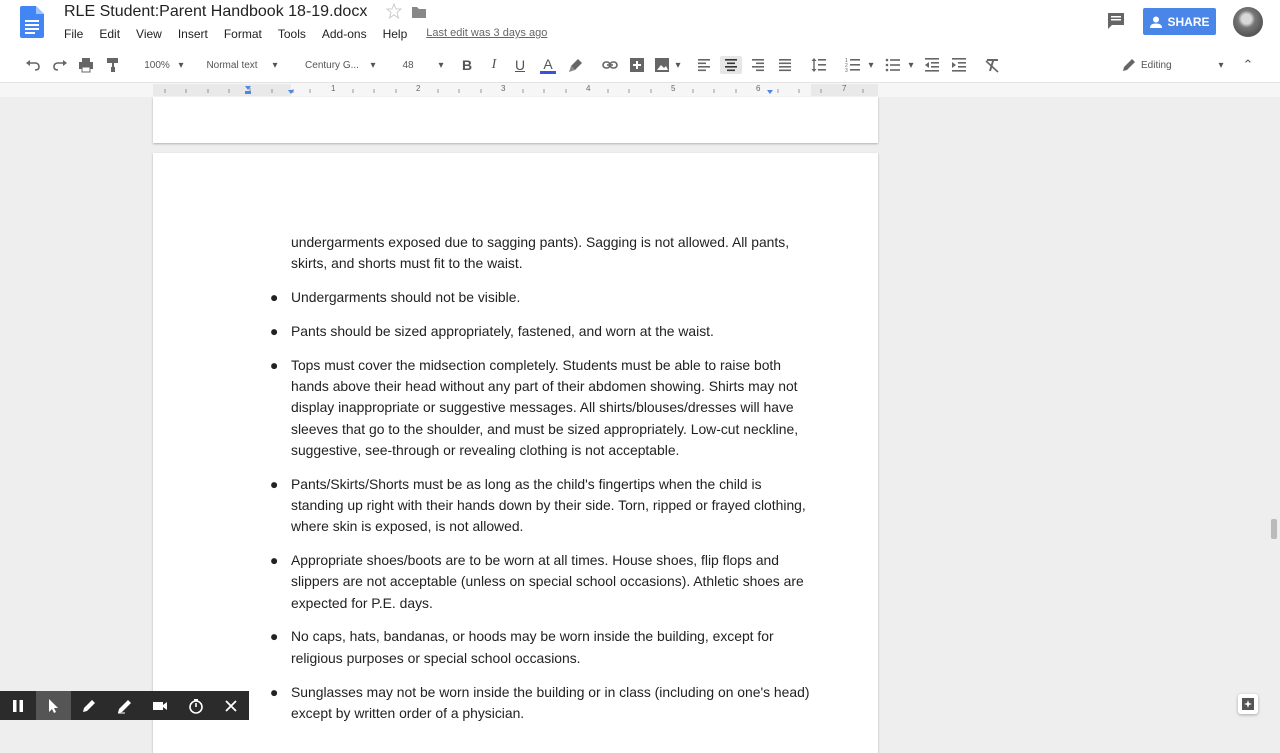 This screenshot has height=753, width=1280. What do you see at coordinates (149, 34) in the screenshot?
I see `menu-view: View` at bounding box center [149, 34].